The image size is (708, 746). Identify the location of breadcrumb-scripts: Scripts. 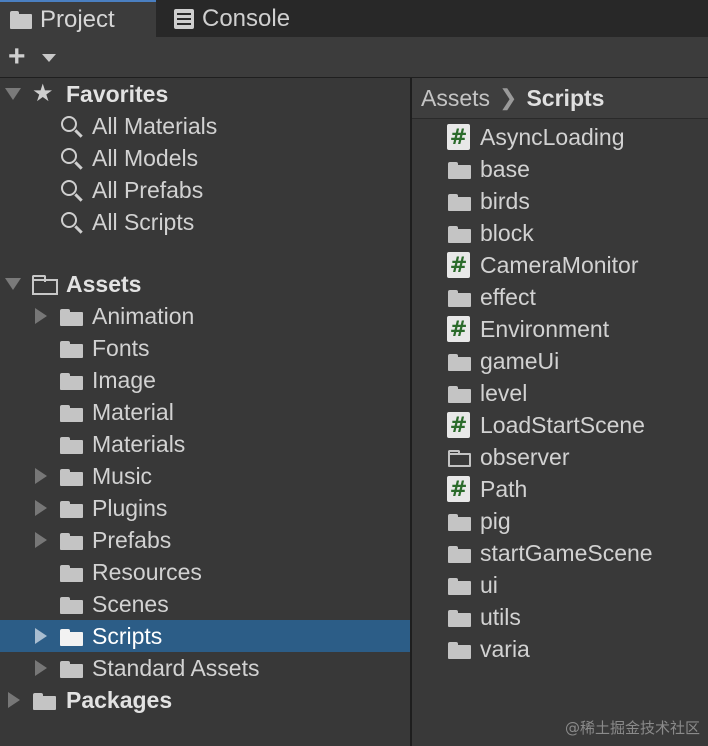
(565, 98).